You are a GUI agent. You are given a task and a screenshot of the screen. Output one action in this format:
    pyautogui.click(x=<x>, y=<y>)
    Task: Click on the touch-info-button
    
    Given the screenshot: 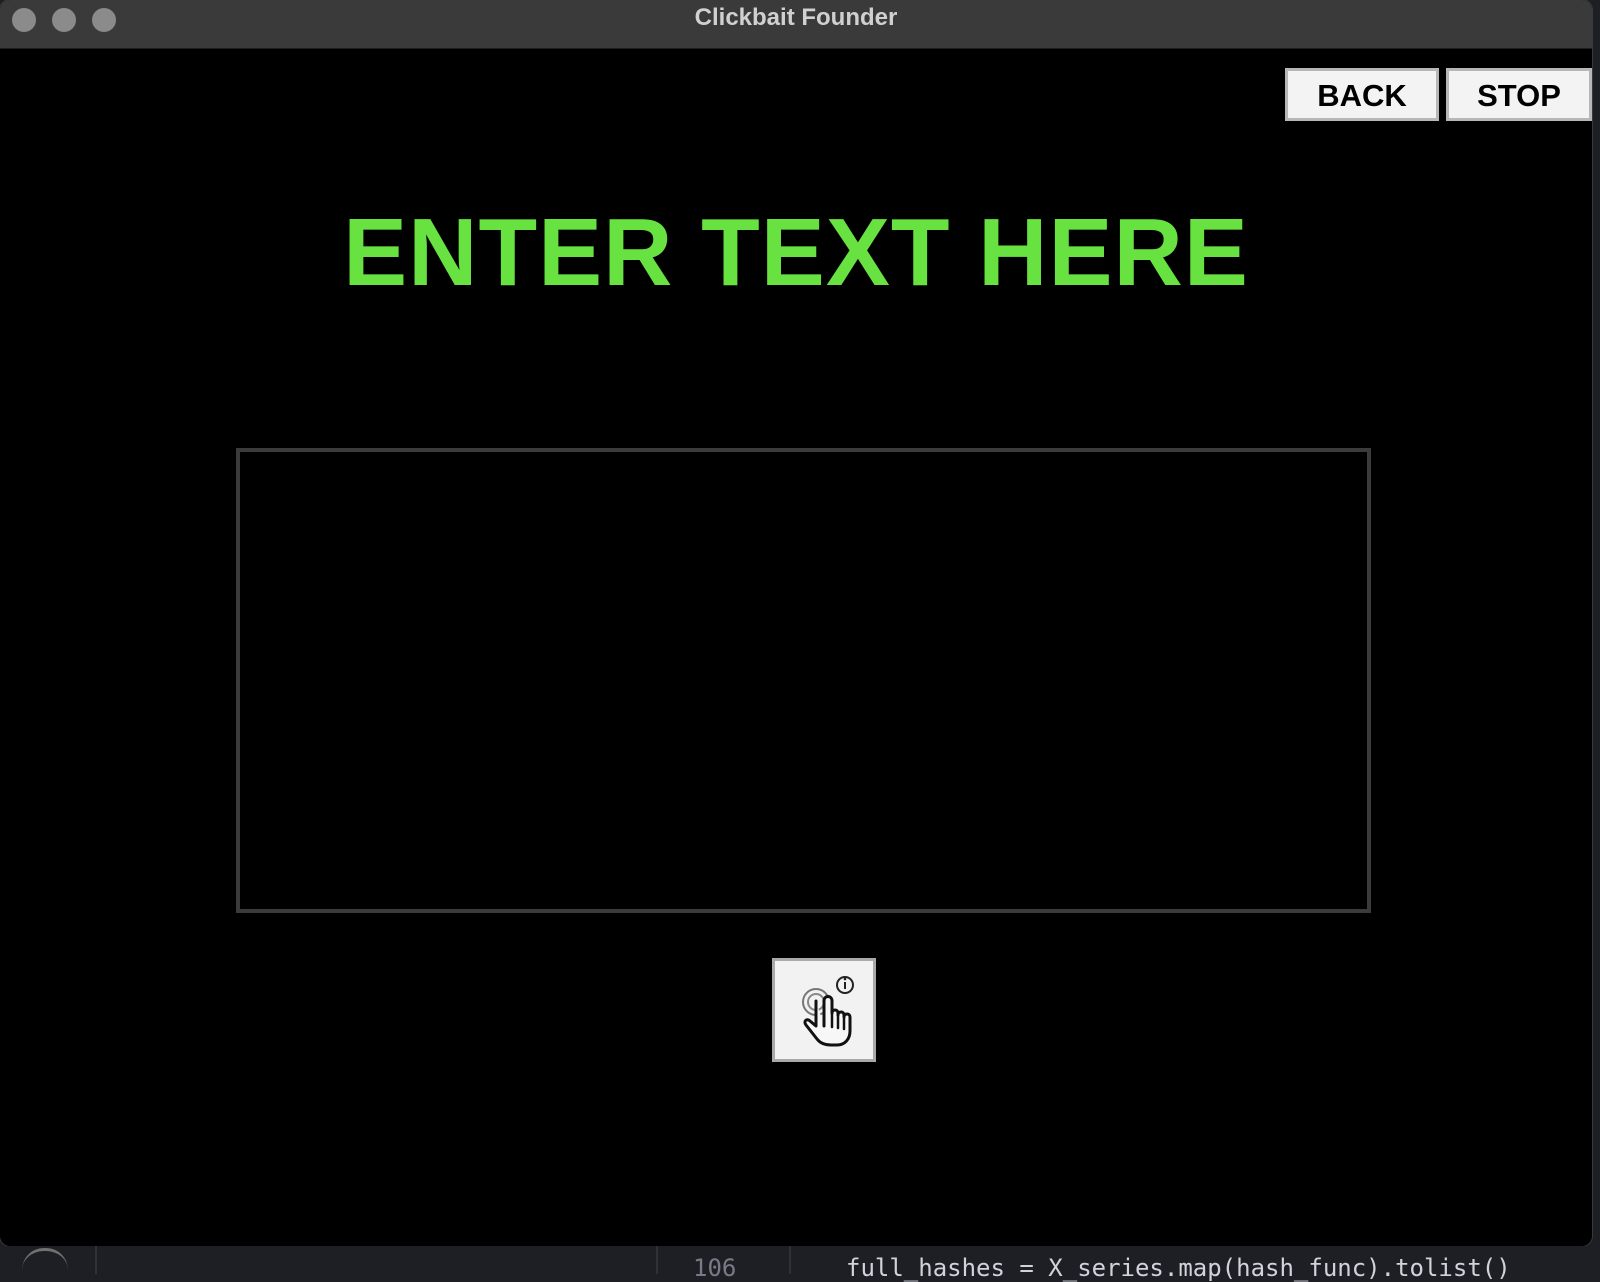 What is the action you would take?
    pyautogui.click(x=824, y=1010)
    